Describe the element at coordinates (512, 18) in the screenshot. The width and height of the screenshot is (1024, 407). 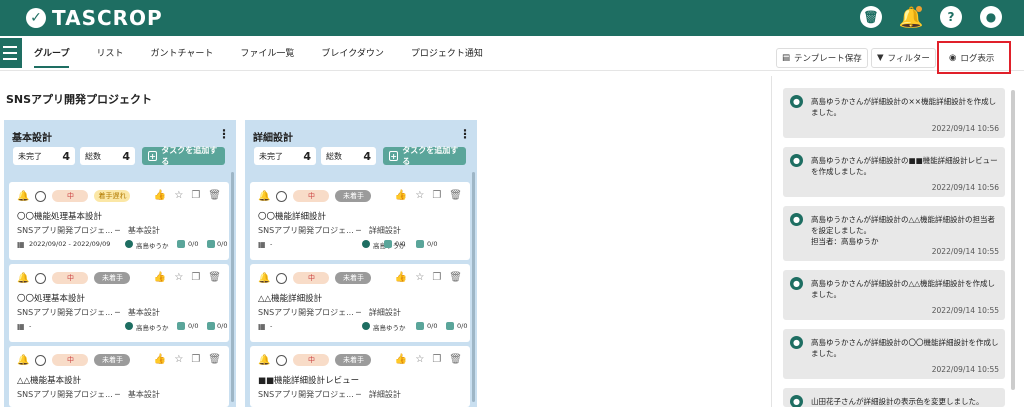
I see `app-header: ✓ TASCROP 🗑 🔔 ? ●` at that location.